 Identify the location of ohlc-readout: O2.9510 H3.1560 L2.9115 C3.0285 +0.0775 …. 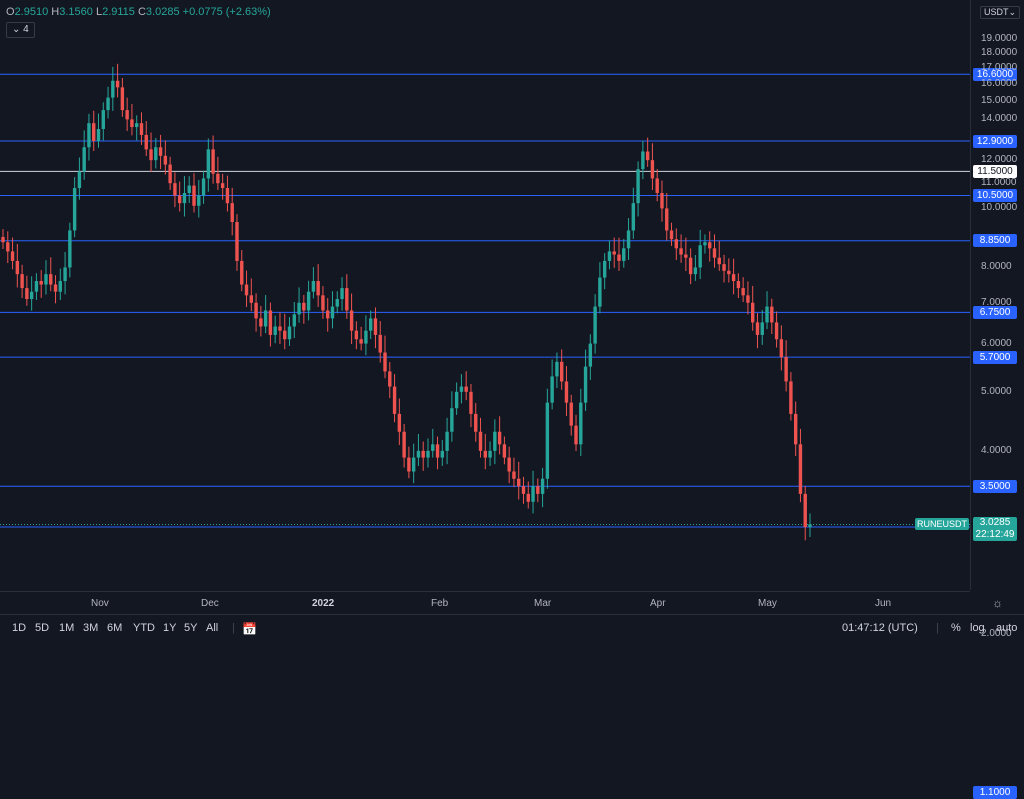
(138, 12).